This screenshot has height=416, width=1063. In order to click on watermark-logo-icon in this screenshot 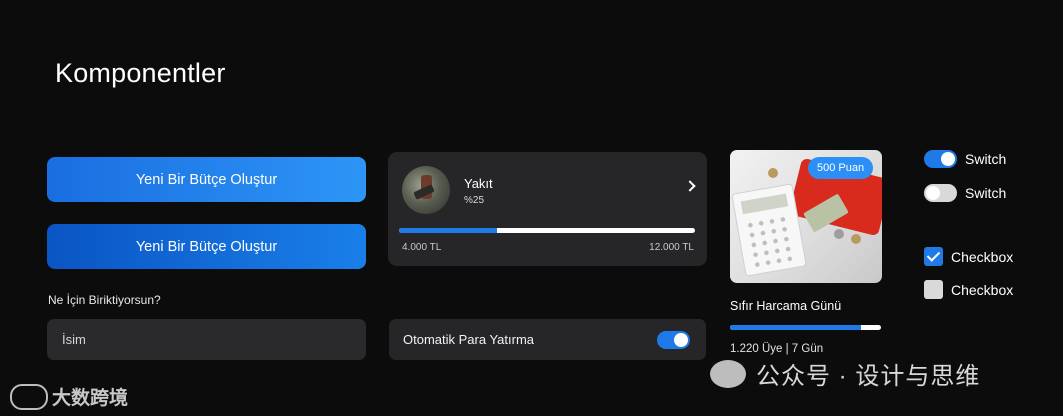, I will do `click(29, 396)`.